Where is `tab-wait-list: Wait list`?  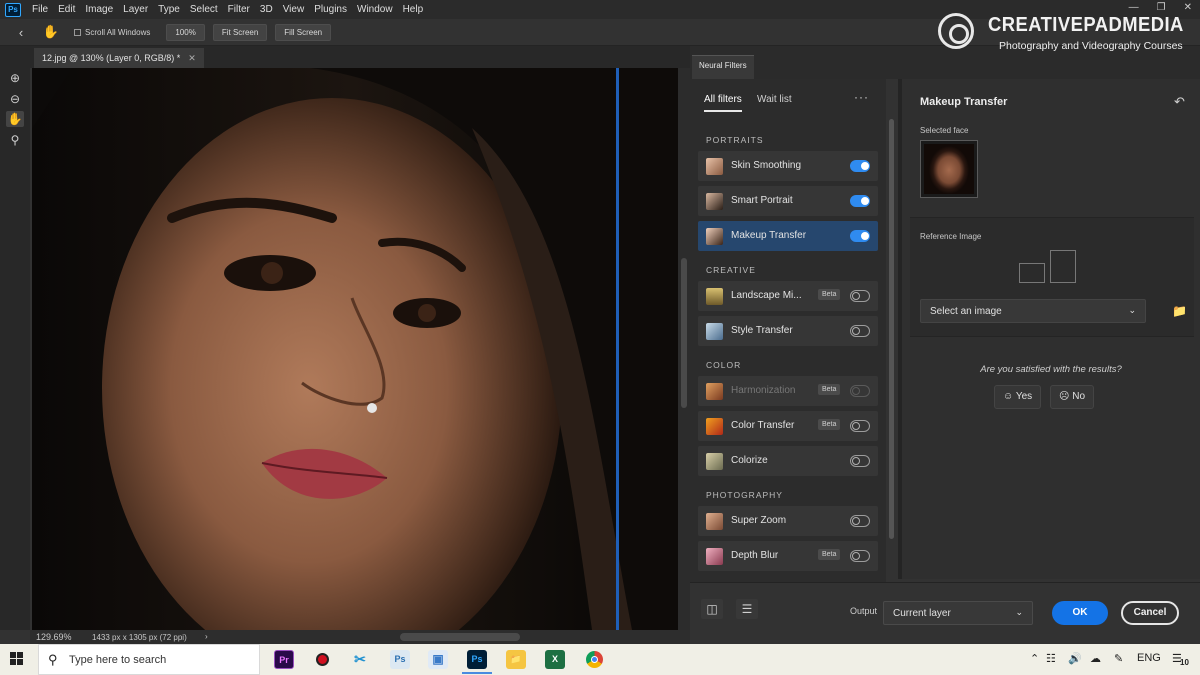 tab-wait-list: Wait list is located at coordinates (774, 99).